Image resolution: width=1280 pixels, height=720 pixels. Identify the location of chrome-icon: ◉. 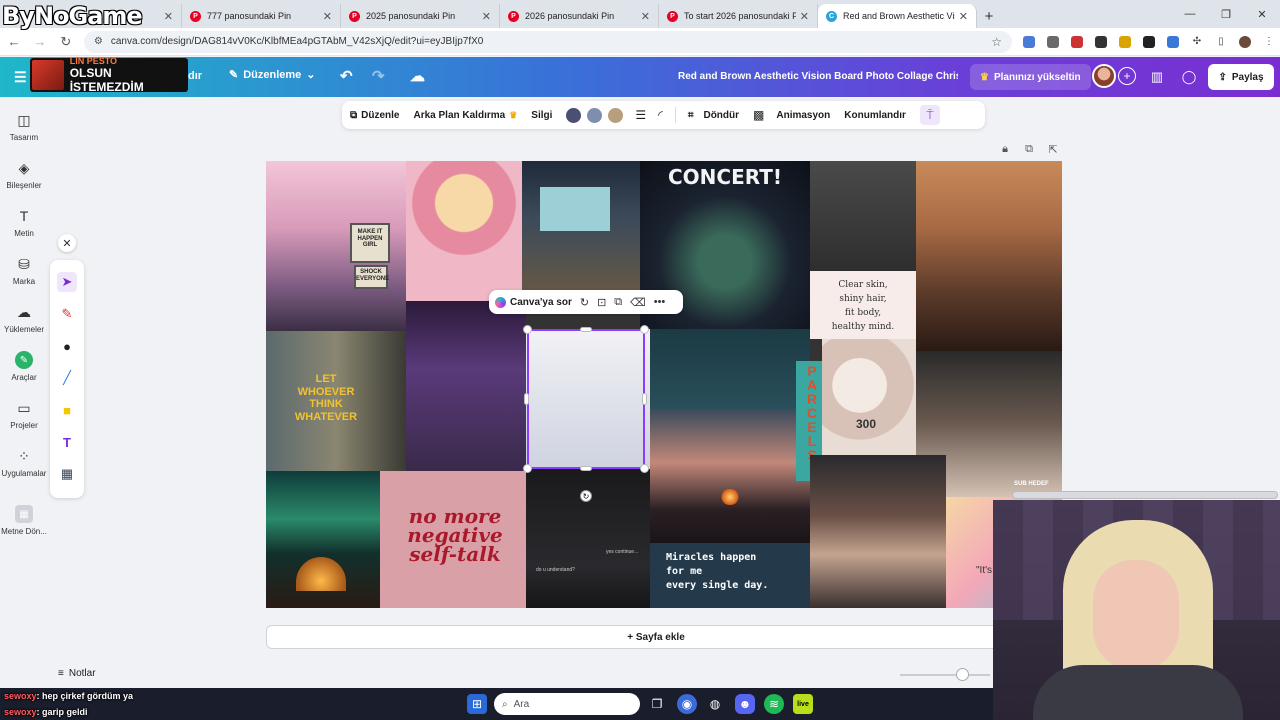
(687, 704).